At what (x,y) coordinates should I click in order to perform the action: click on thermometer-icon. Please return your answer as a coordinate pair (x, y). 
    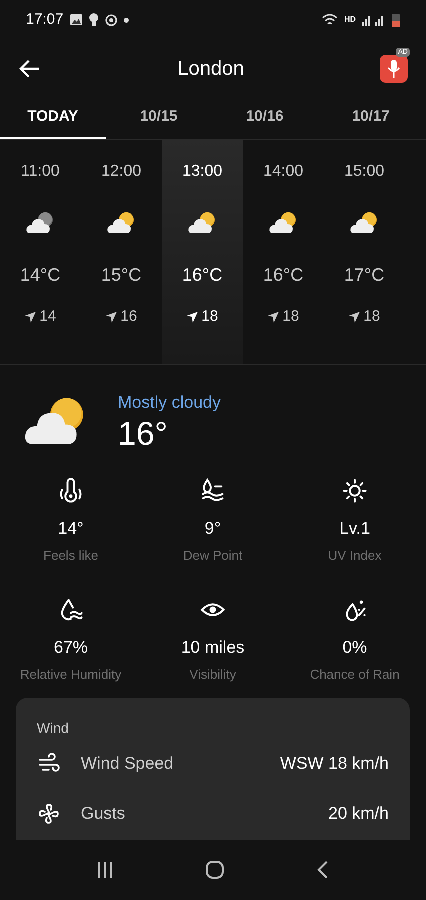
    Looking at the image, I should click on (71, 491).